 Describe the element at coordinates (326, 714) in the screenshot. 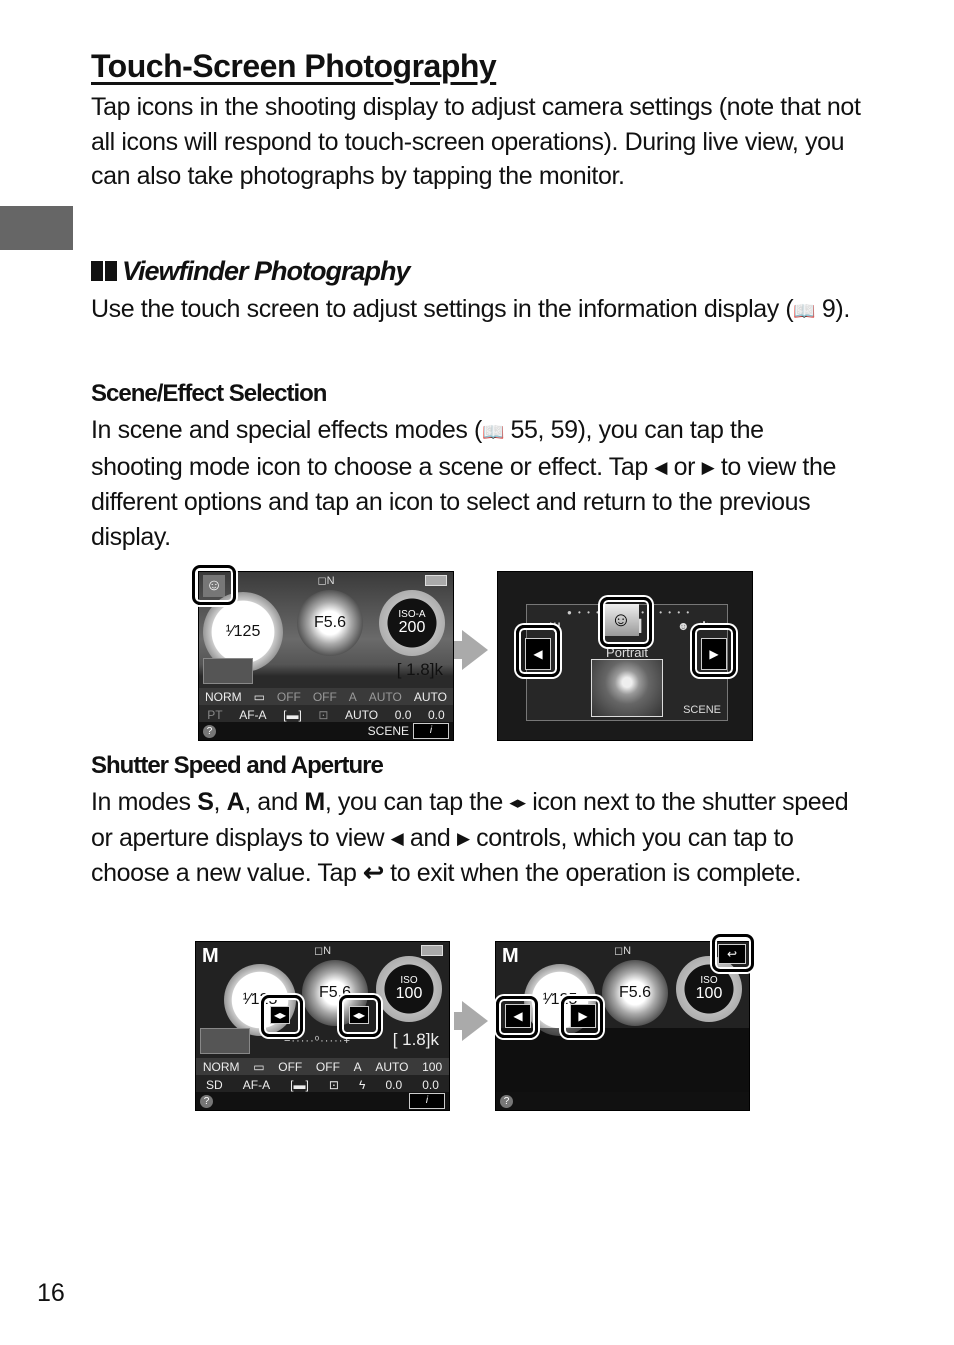

I see `settings-row-2: PT AF-A [▬] ⊡ AUTO 0.0 0.0` at that location.